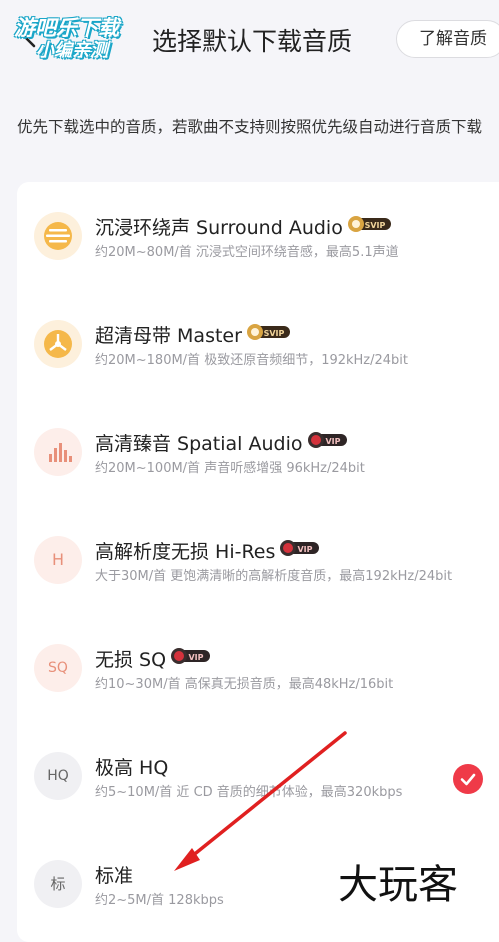  Describe the element at coordinates (58, 236) in the screenshot. I see `surround-icon` at that location.